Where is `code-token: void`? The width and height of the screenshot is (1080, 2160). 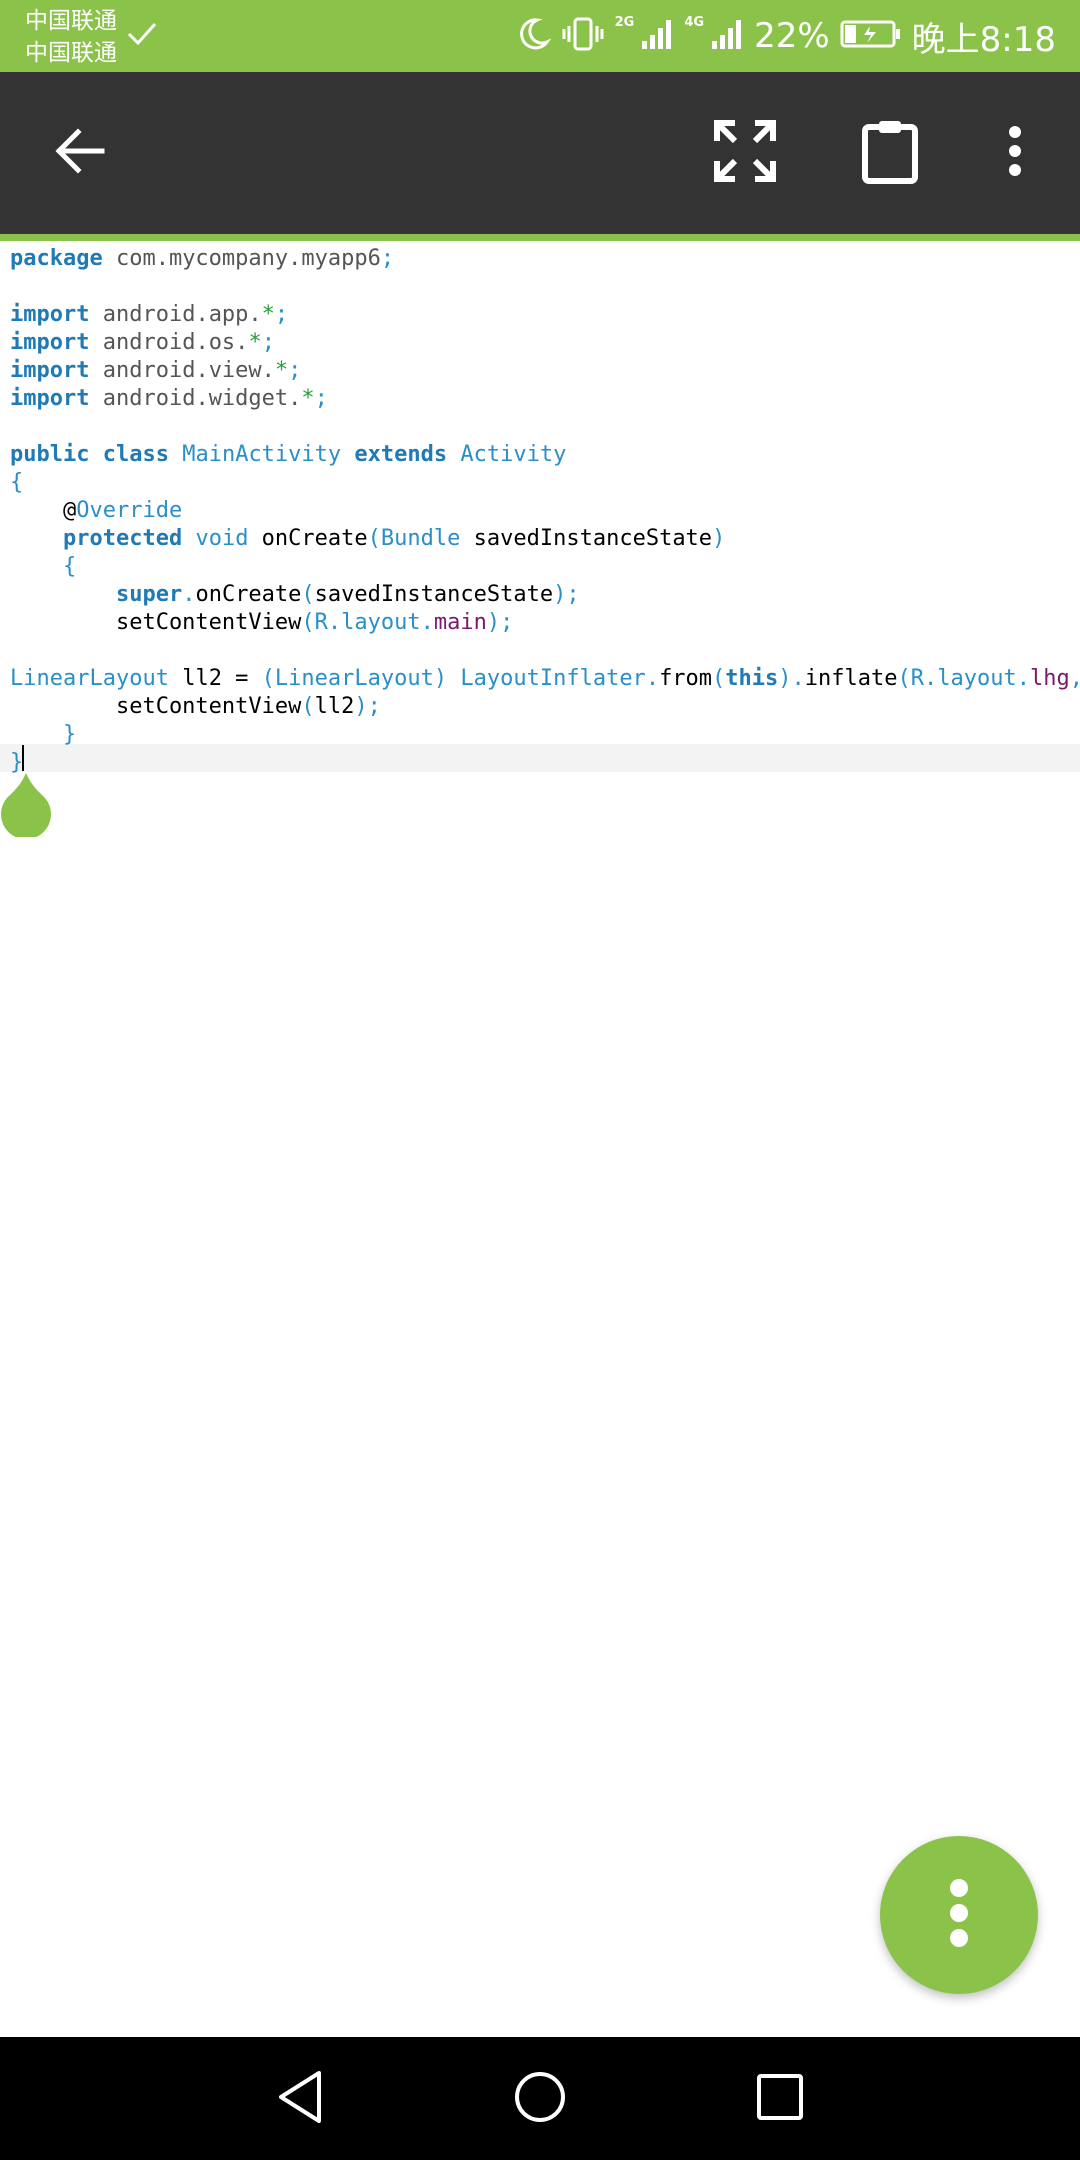 code-token: void is located at coordinates (222, 538).